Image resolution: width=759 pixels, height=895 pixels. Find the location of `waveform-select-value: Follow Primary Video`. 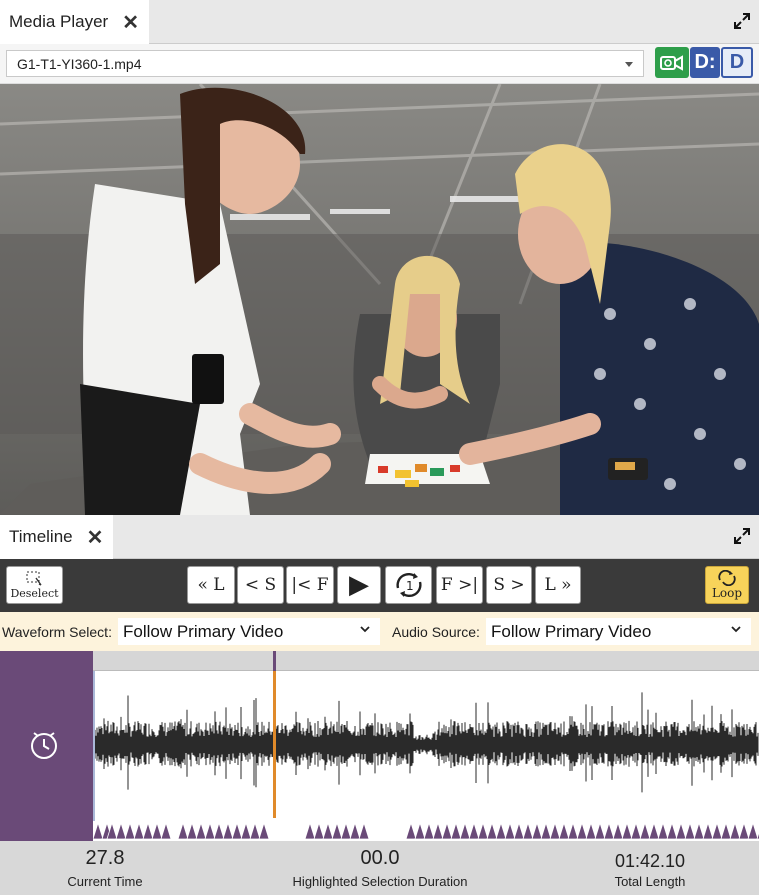

waveform-select-value: Follow Primary Video is located at coordinates (203, 631).